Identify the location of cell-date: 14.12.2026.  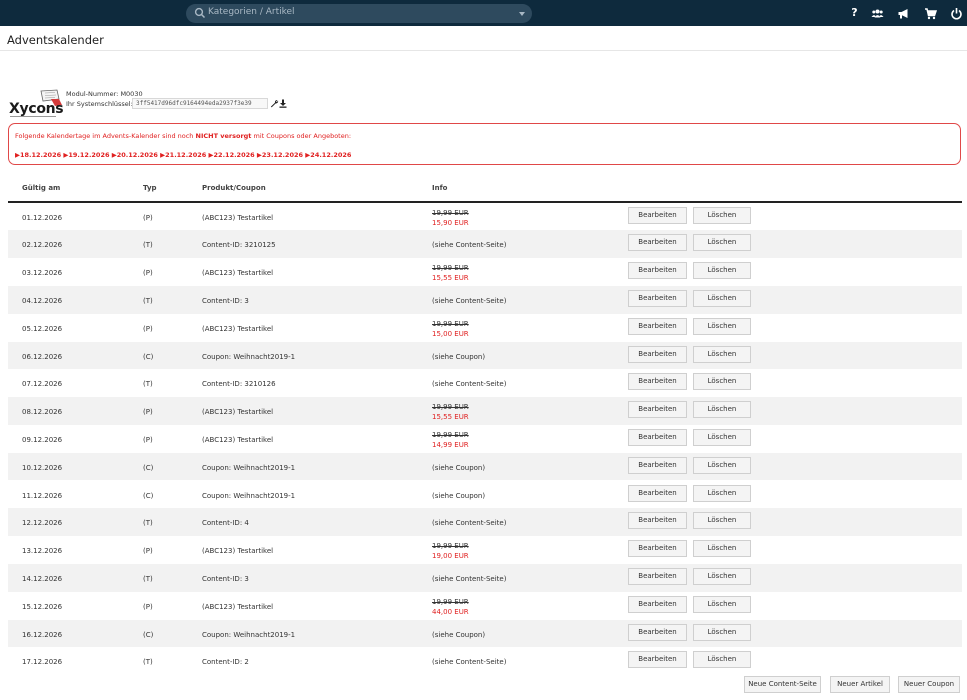
(42, 578).